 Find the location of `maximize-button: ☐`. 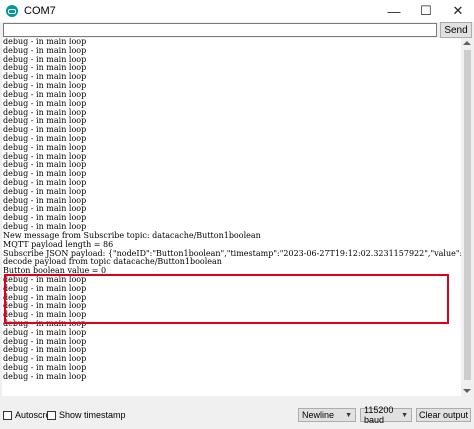

maximize-button: ☐ is located at coordinates (426, 11).